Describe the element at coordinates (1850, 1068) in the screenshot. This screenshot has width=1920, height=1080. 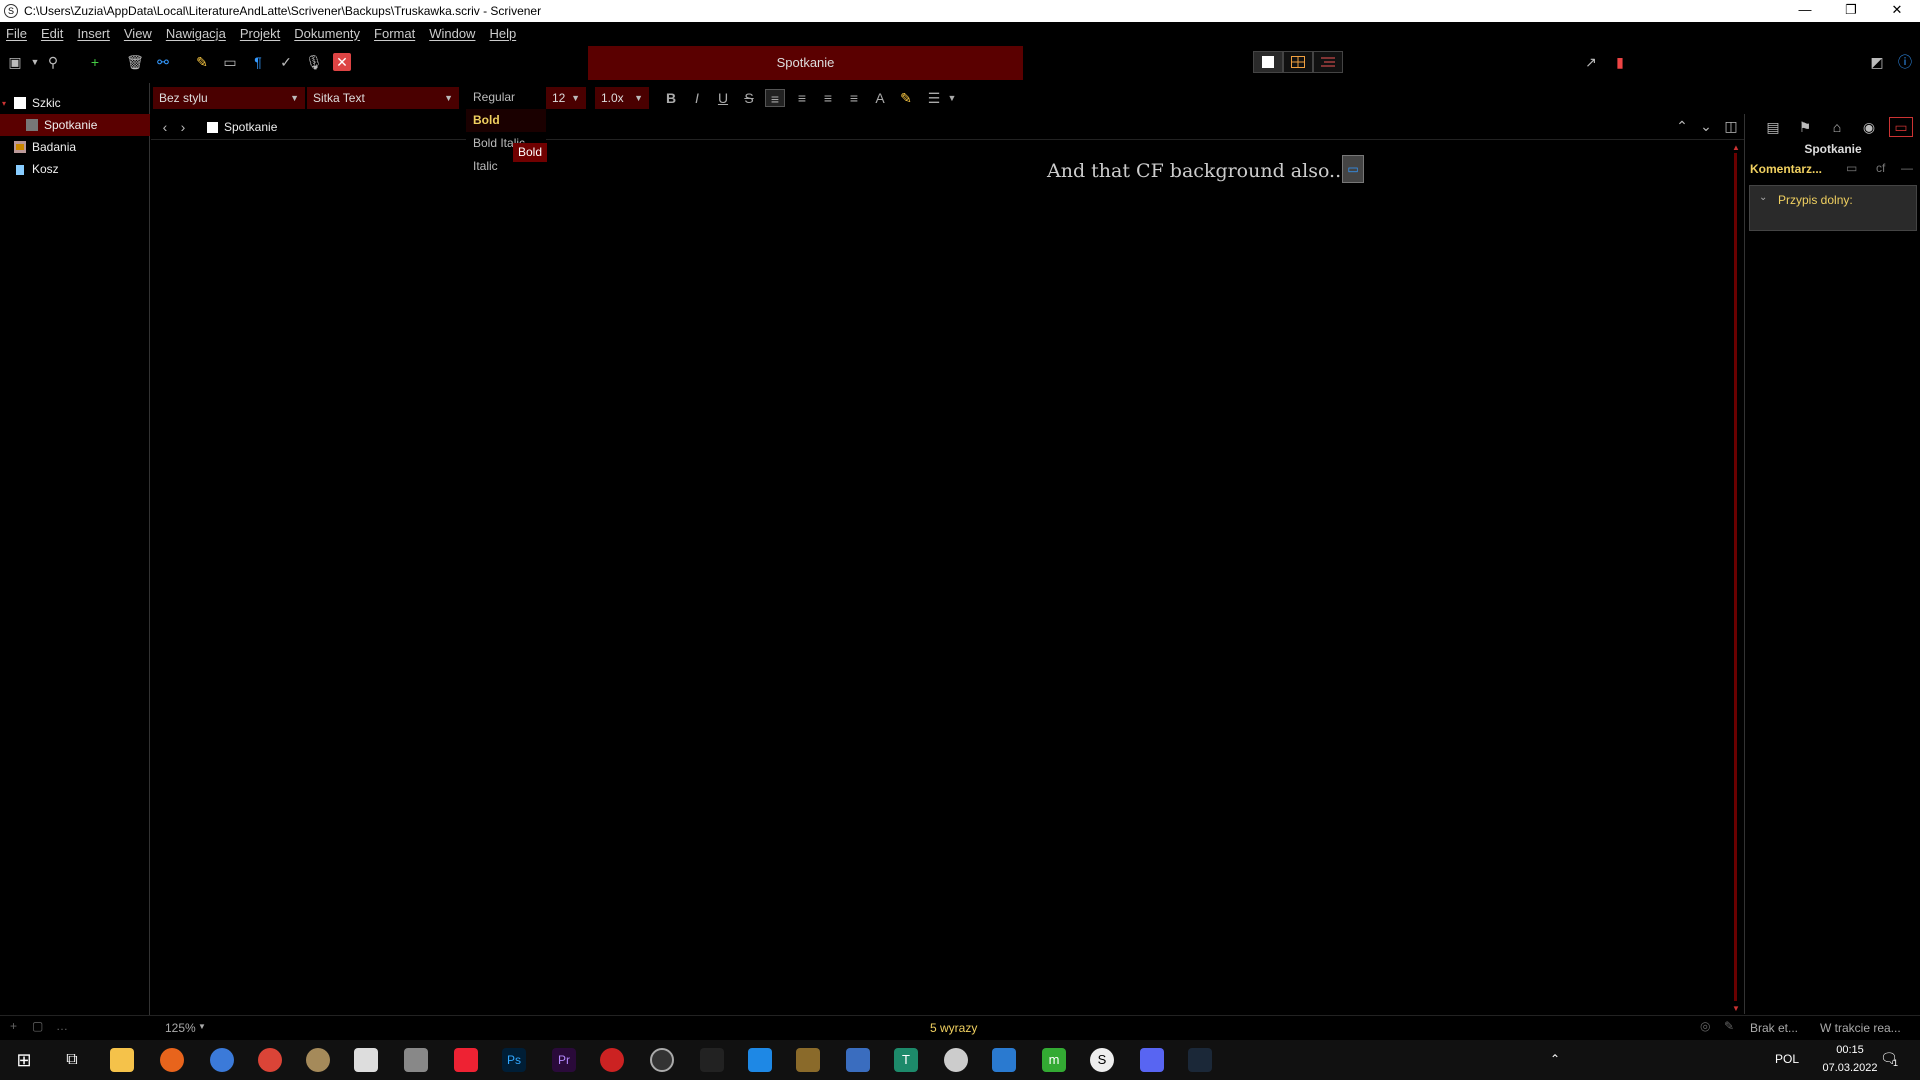
I see `clock-date: 07.03.2022` at that location.